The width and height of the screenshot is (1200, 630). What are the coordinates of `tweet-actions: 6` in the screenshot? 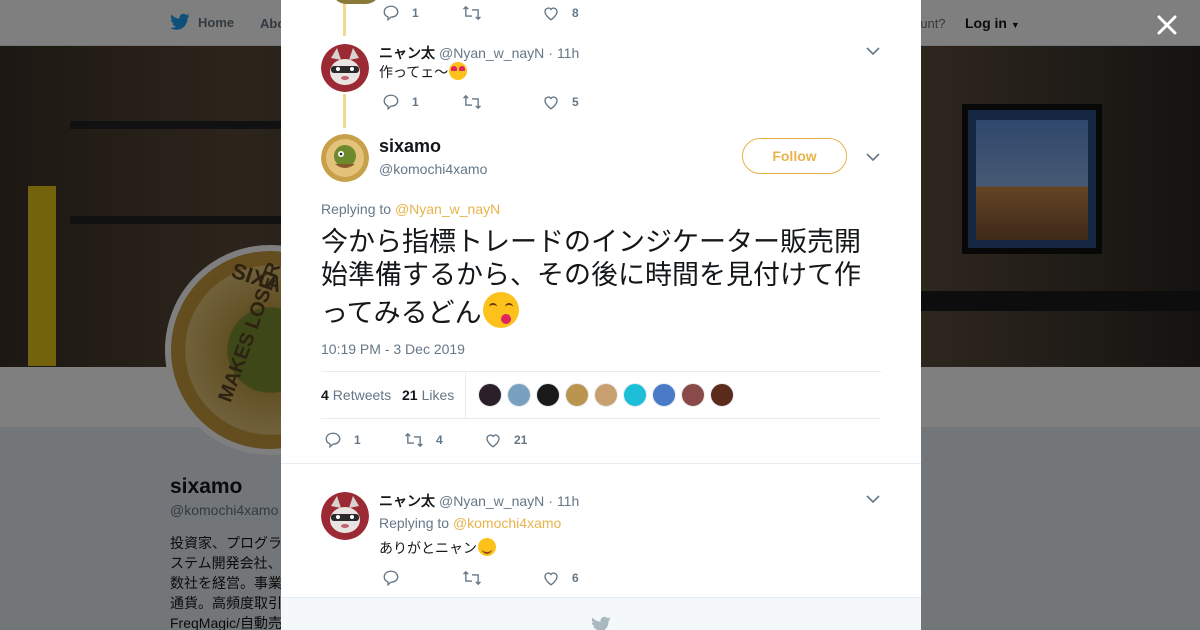 It's located at (480, 578).